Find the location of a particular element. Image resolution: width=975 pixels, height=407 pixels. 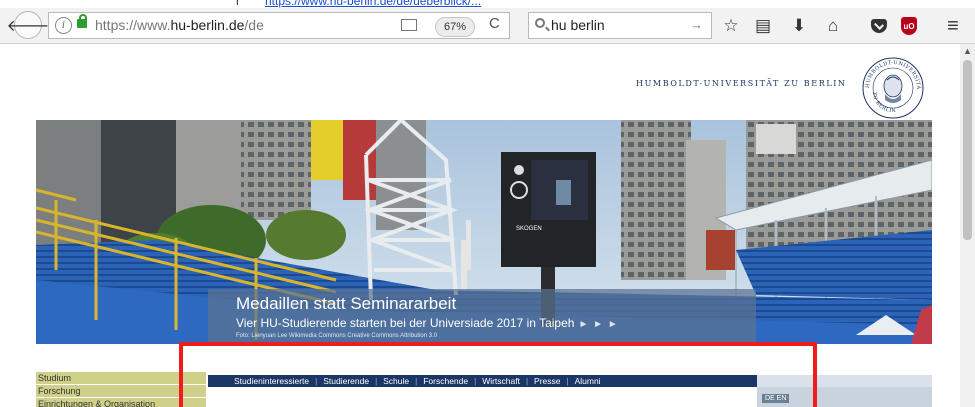

library-icon: ▤ is located at coordinates (763, 26).